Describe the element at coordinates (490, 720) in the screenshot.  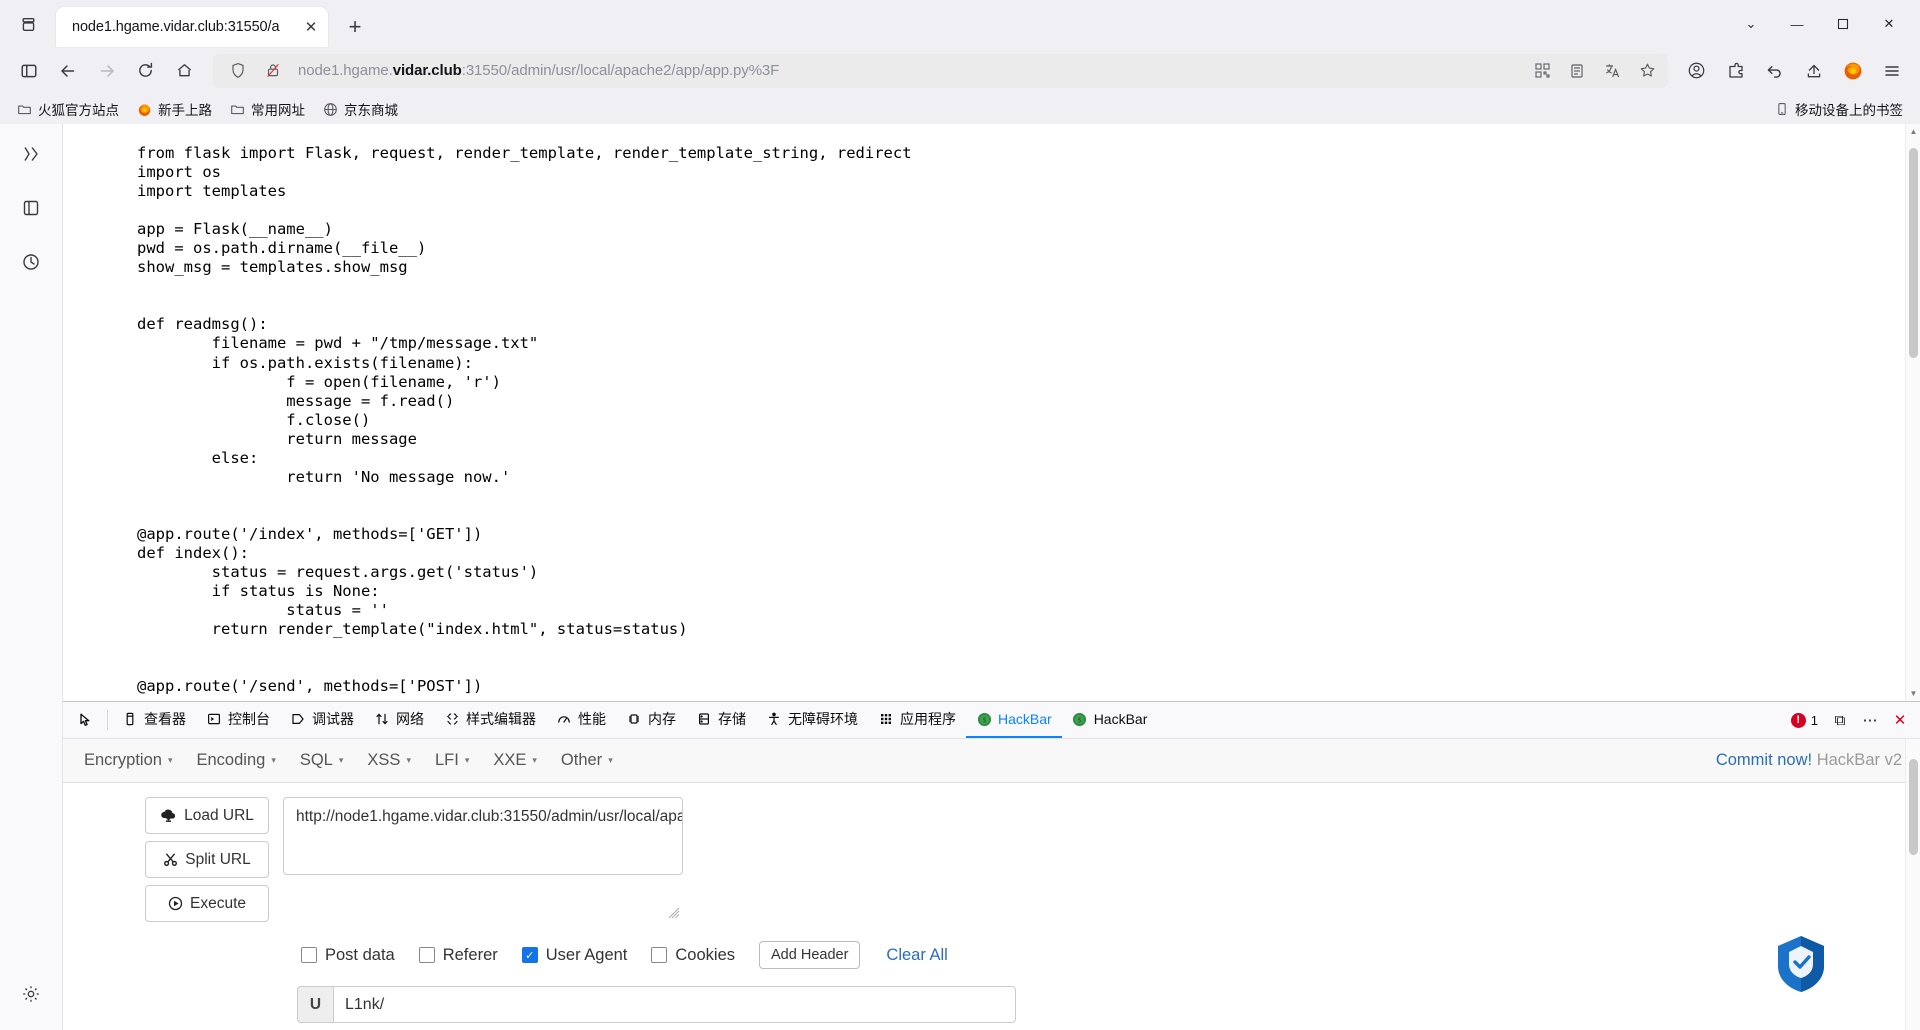
I see `tab-style-editor: 样式编辑器` at that location.